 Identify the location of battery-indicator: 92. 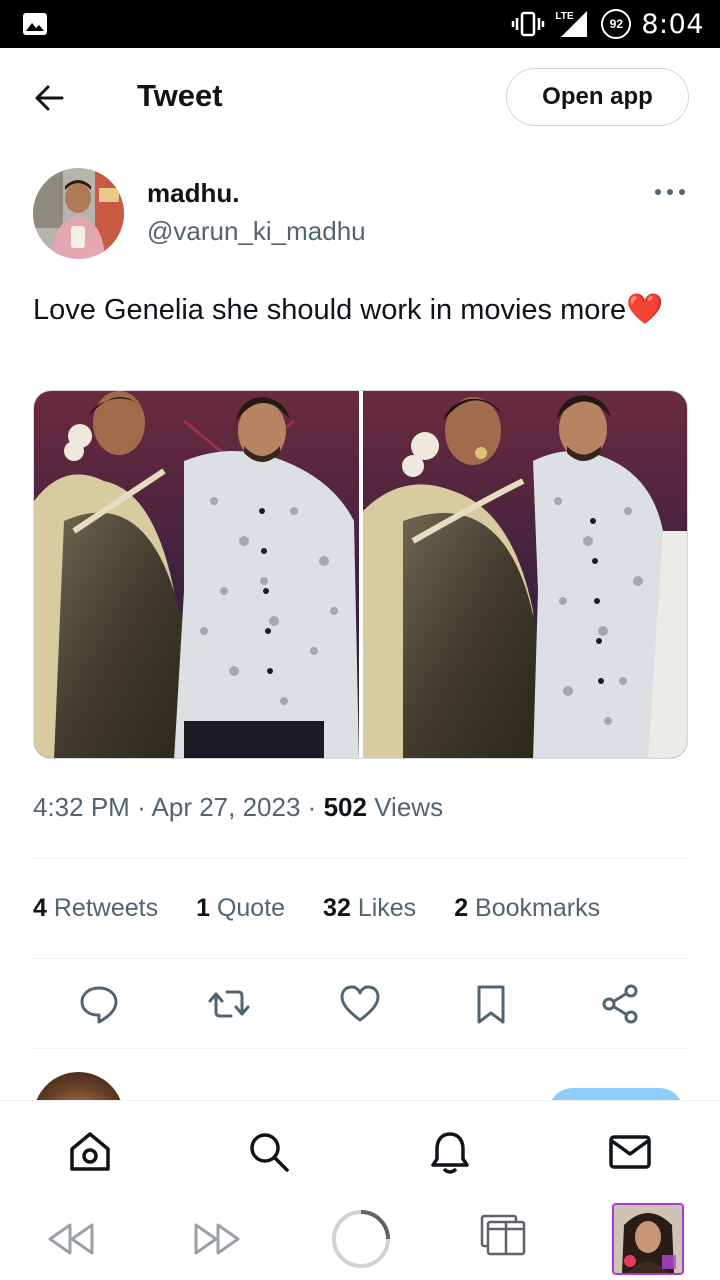
(616, 24).